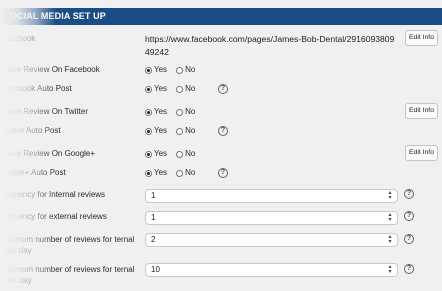 The height and width of the screenshot is (291, 442). What do you see at coordinates (174, 154) in the screenshot?
I see `share-google-radio-group: Yes No` at bounding box center [174, 154].